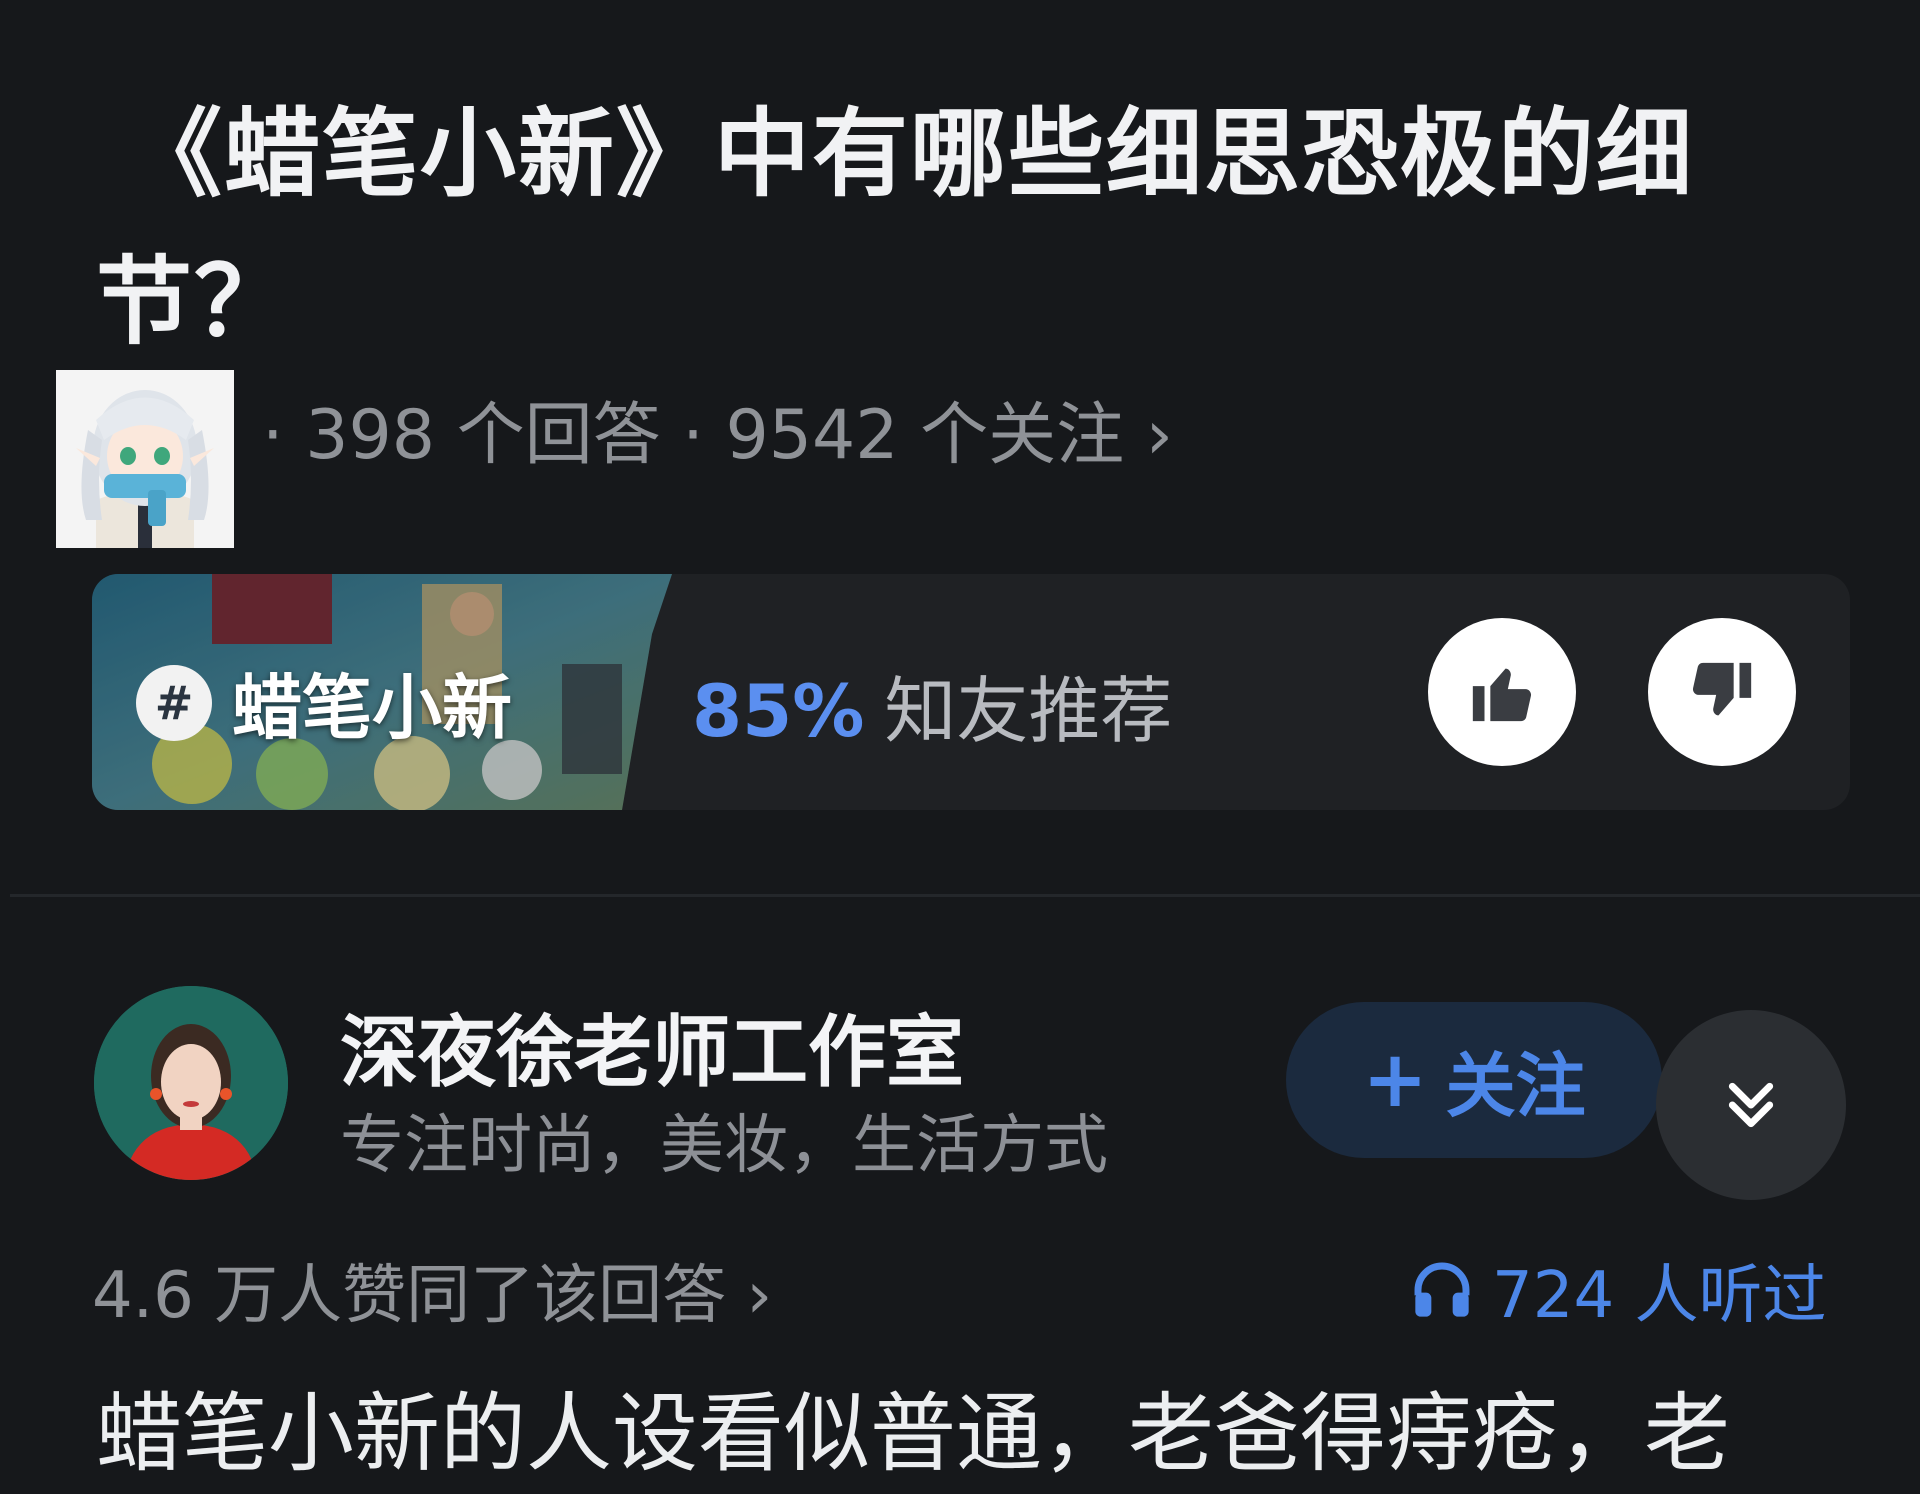 This screenshot has width=1920, height=1494. I want to click on answer-body-preview: 蜡笔小新的人设看似普通，老爸得痔疮，老, so click(976, 1434).